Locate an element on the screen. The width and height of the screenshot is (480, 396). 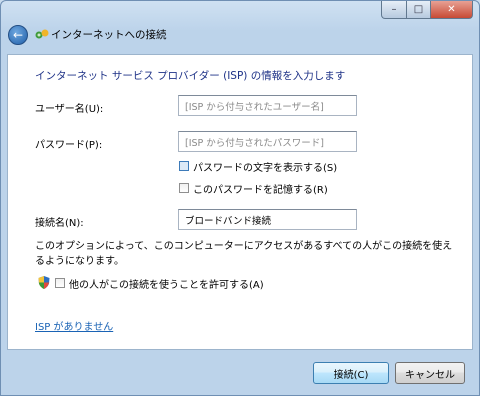
remember-password-label: このパスワードを記憶する(R) is located at coordinates (260, 190).